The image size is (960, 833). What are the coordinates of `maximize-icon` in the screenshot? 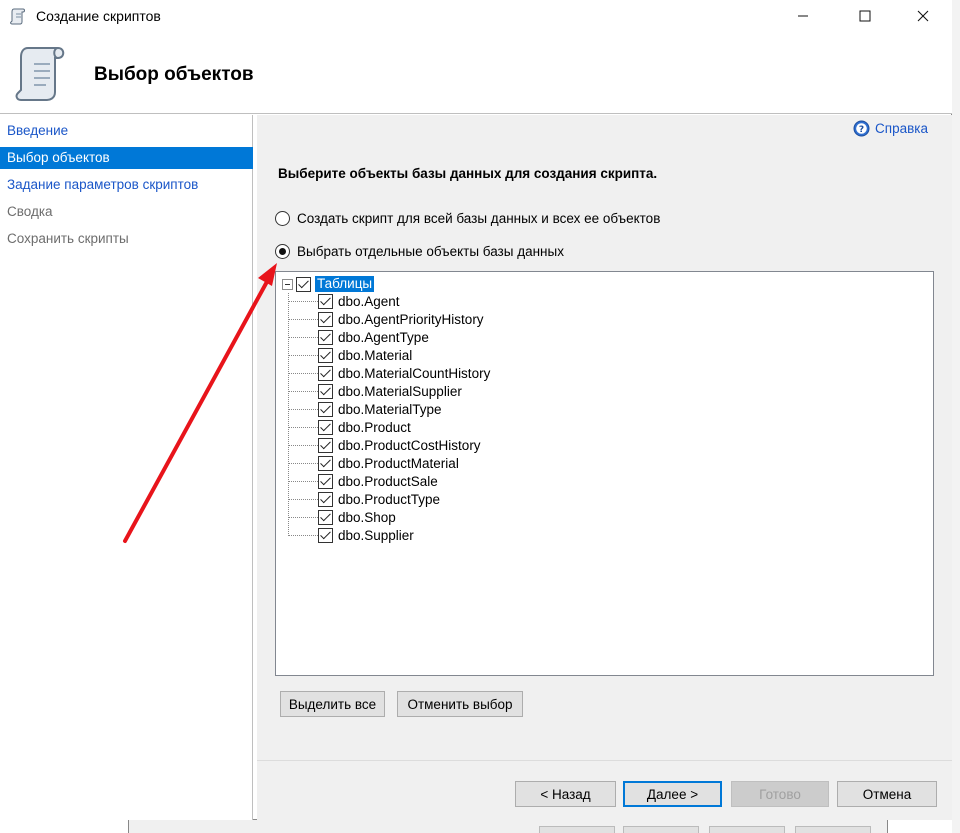 It's located at (865, 16).